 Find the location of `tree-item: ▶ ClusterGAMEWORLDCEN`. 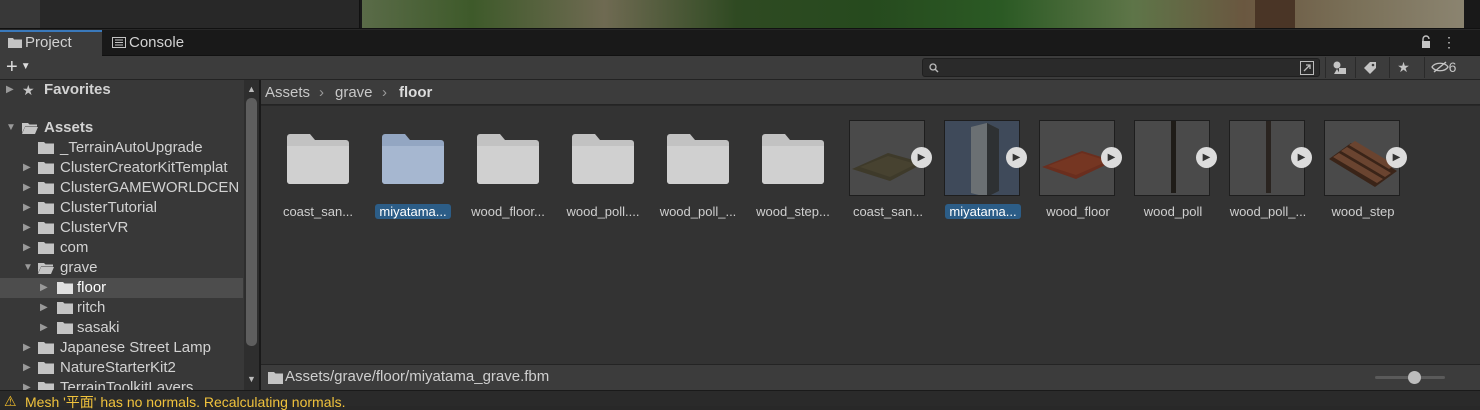

tree-item: ▶ ClusterGAMEWORLDCEN is located at coordinates (121, 188).